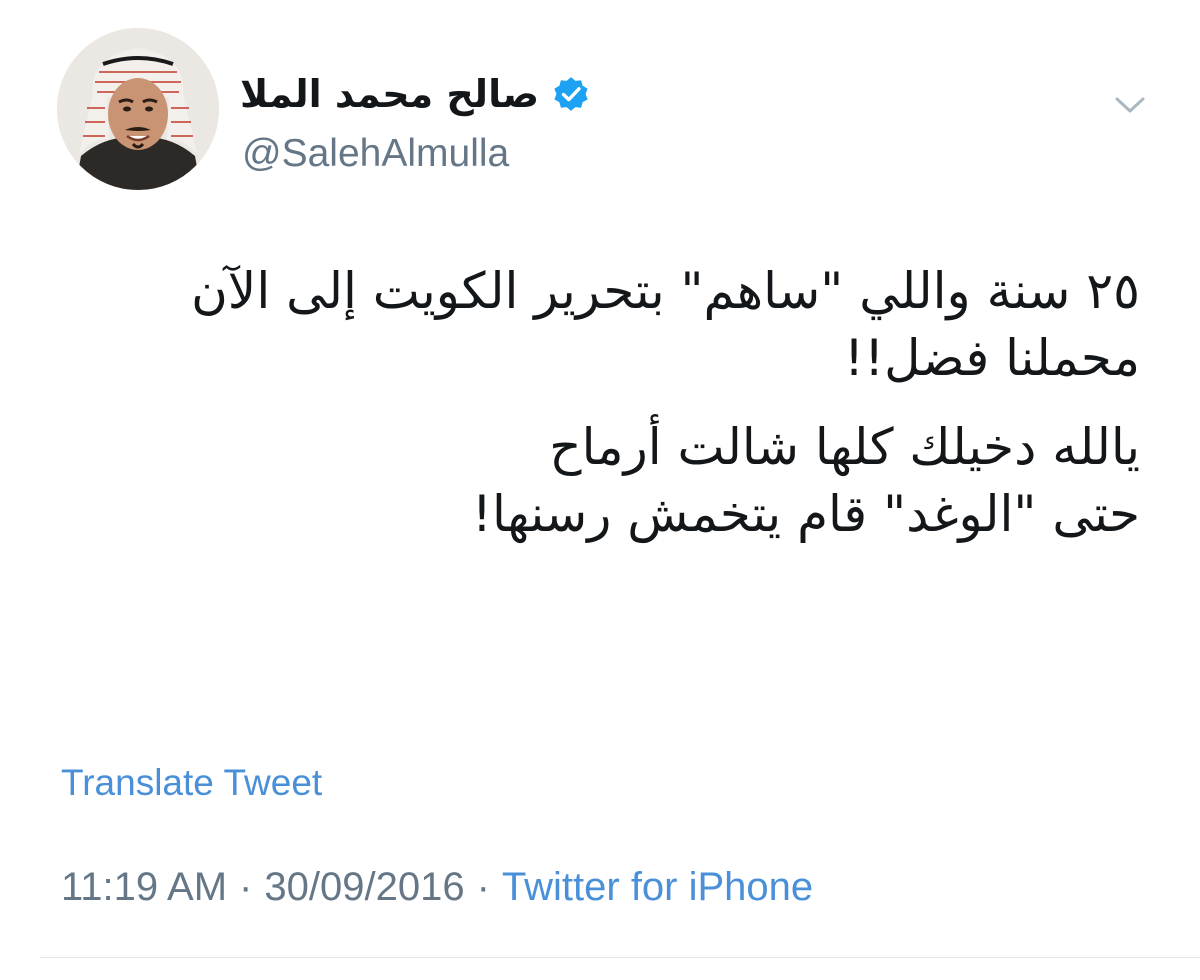 The image size is (1200, 980). What do you see at coordinates (364, 887) in the screenshot?
I see `tweet-date: 30/09/2016` at bounding box center [364, 887].